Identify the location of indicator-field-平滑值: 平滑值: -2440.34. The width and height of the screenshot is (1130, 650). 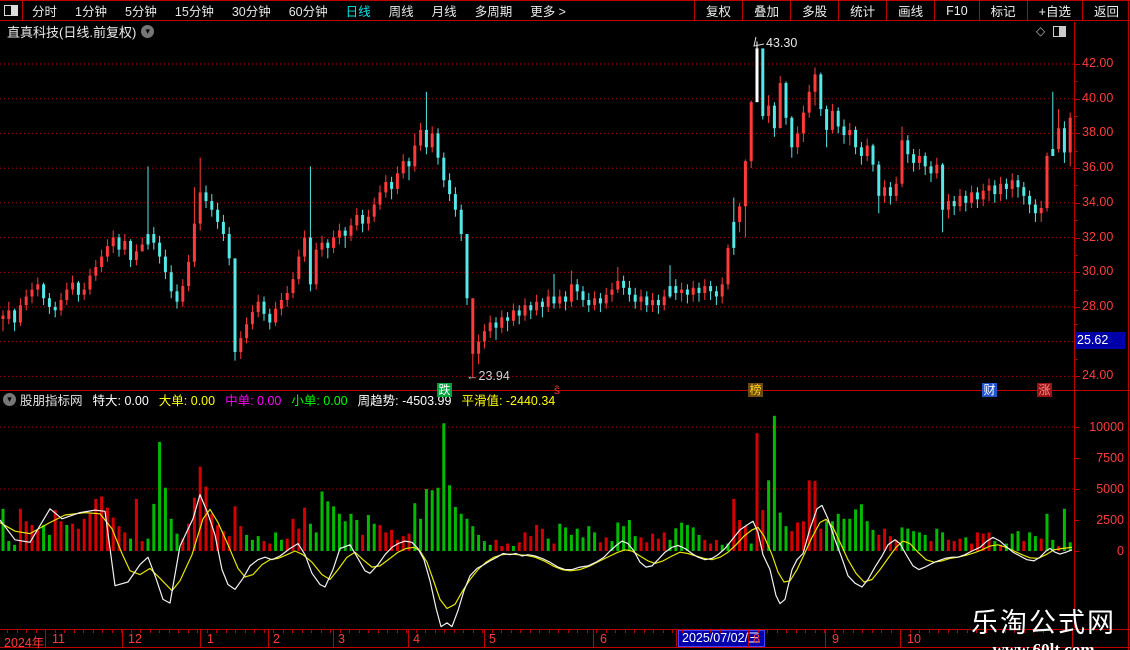
(508, 401).